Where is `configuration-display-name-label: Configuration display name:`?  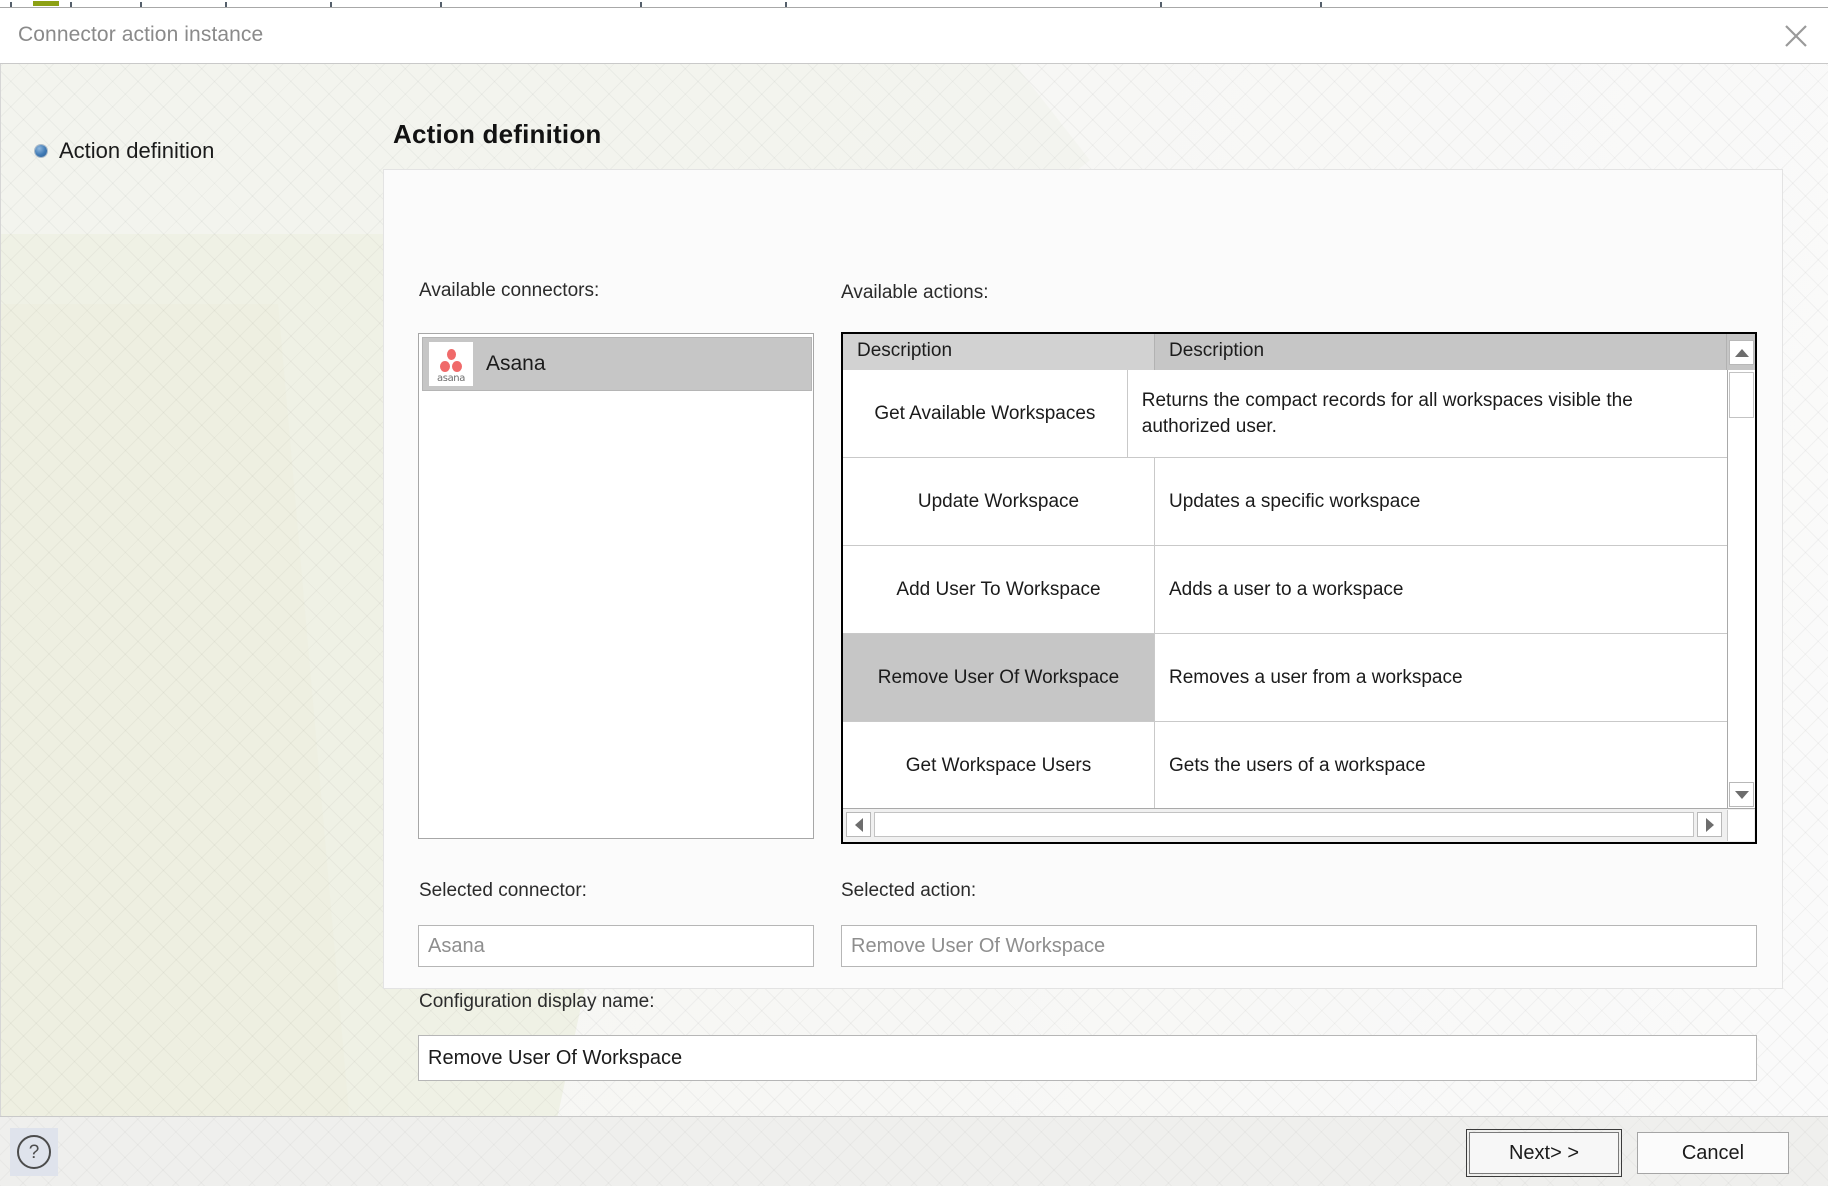
configuration-display-name-label: Configuration display name: is located at coordinates (537, 1001).